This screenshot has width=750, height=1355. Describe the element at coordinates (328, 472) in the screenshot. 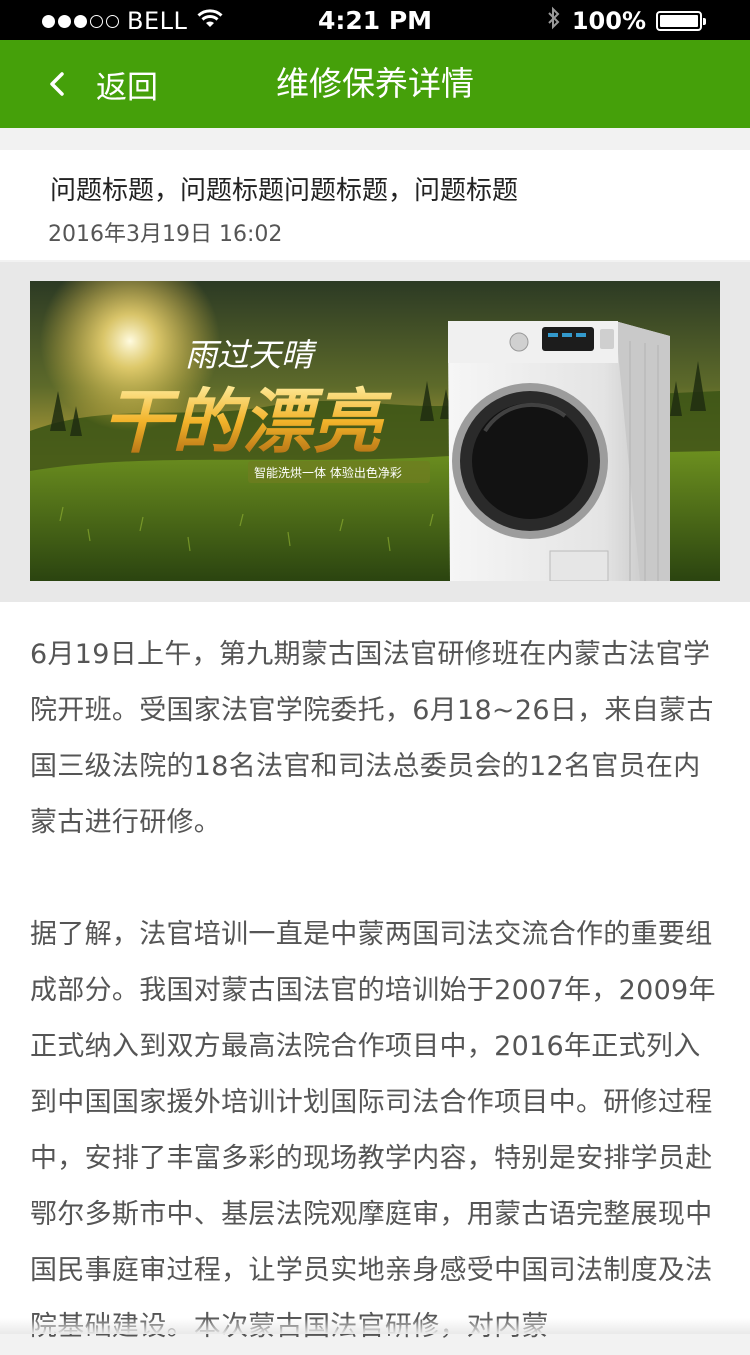

I see `banner-tagline: 智能洗烘一体 体验出色净彩` at that location.